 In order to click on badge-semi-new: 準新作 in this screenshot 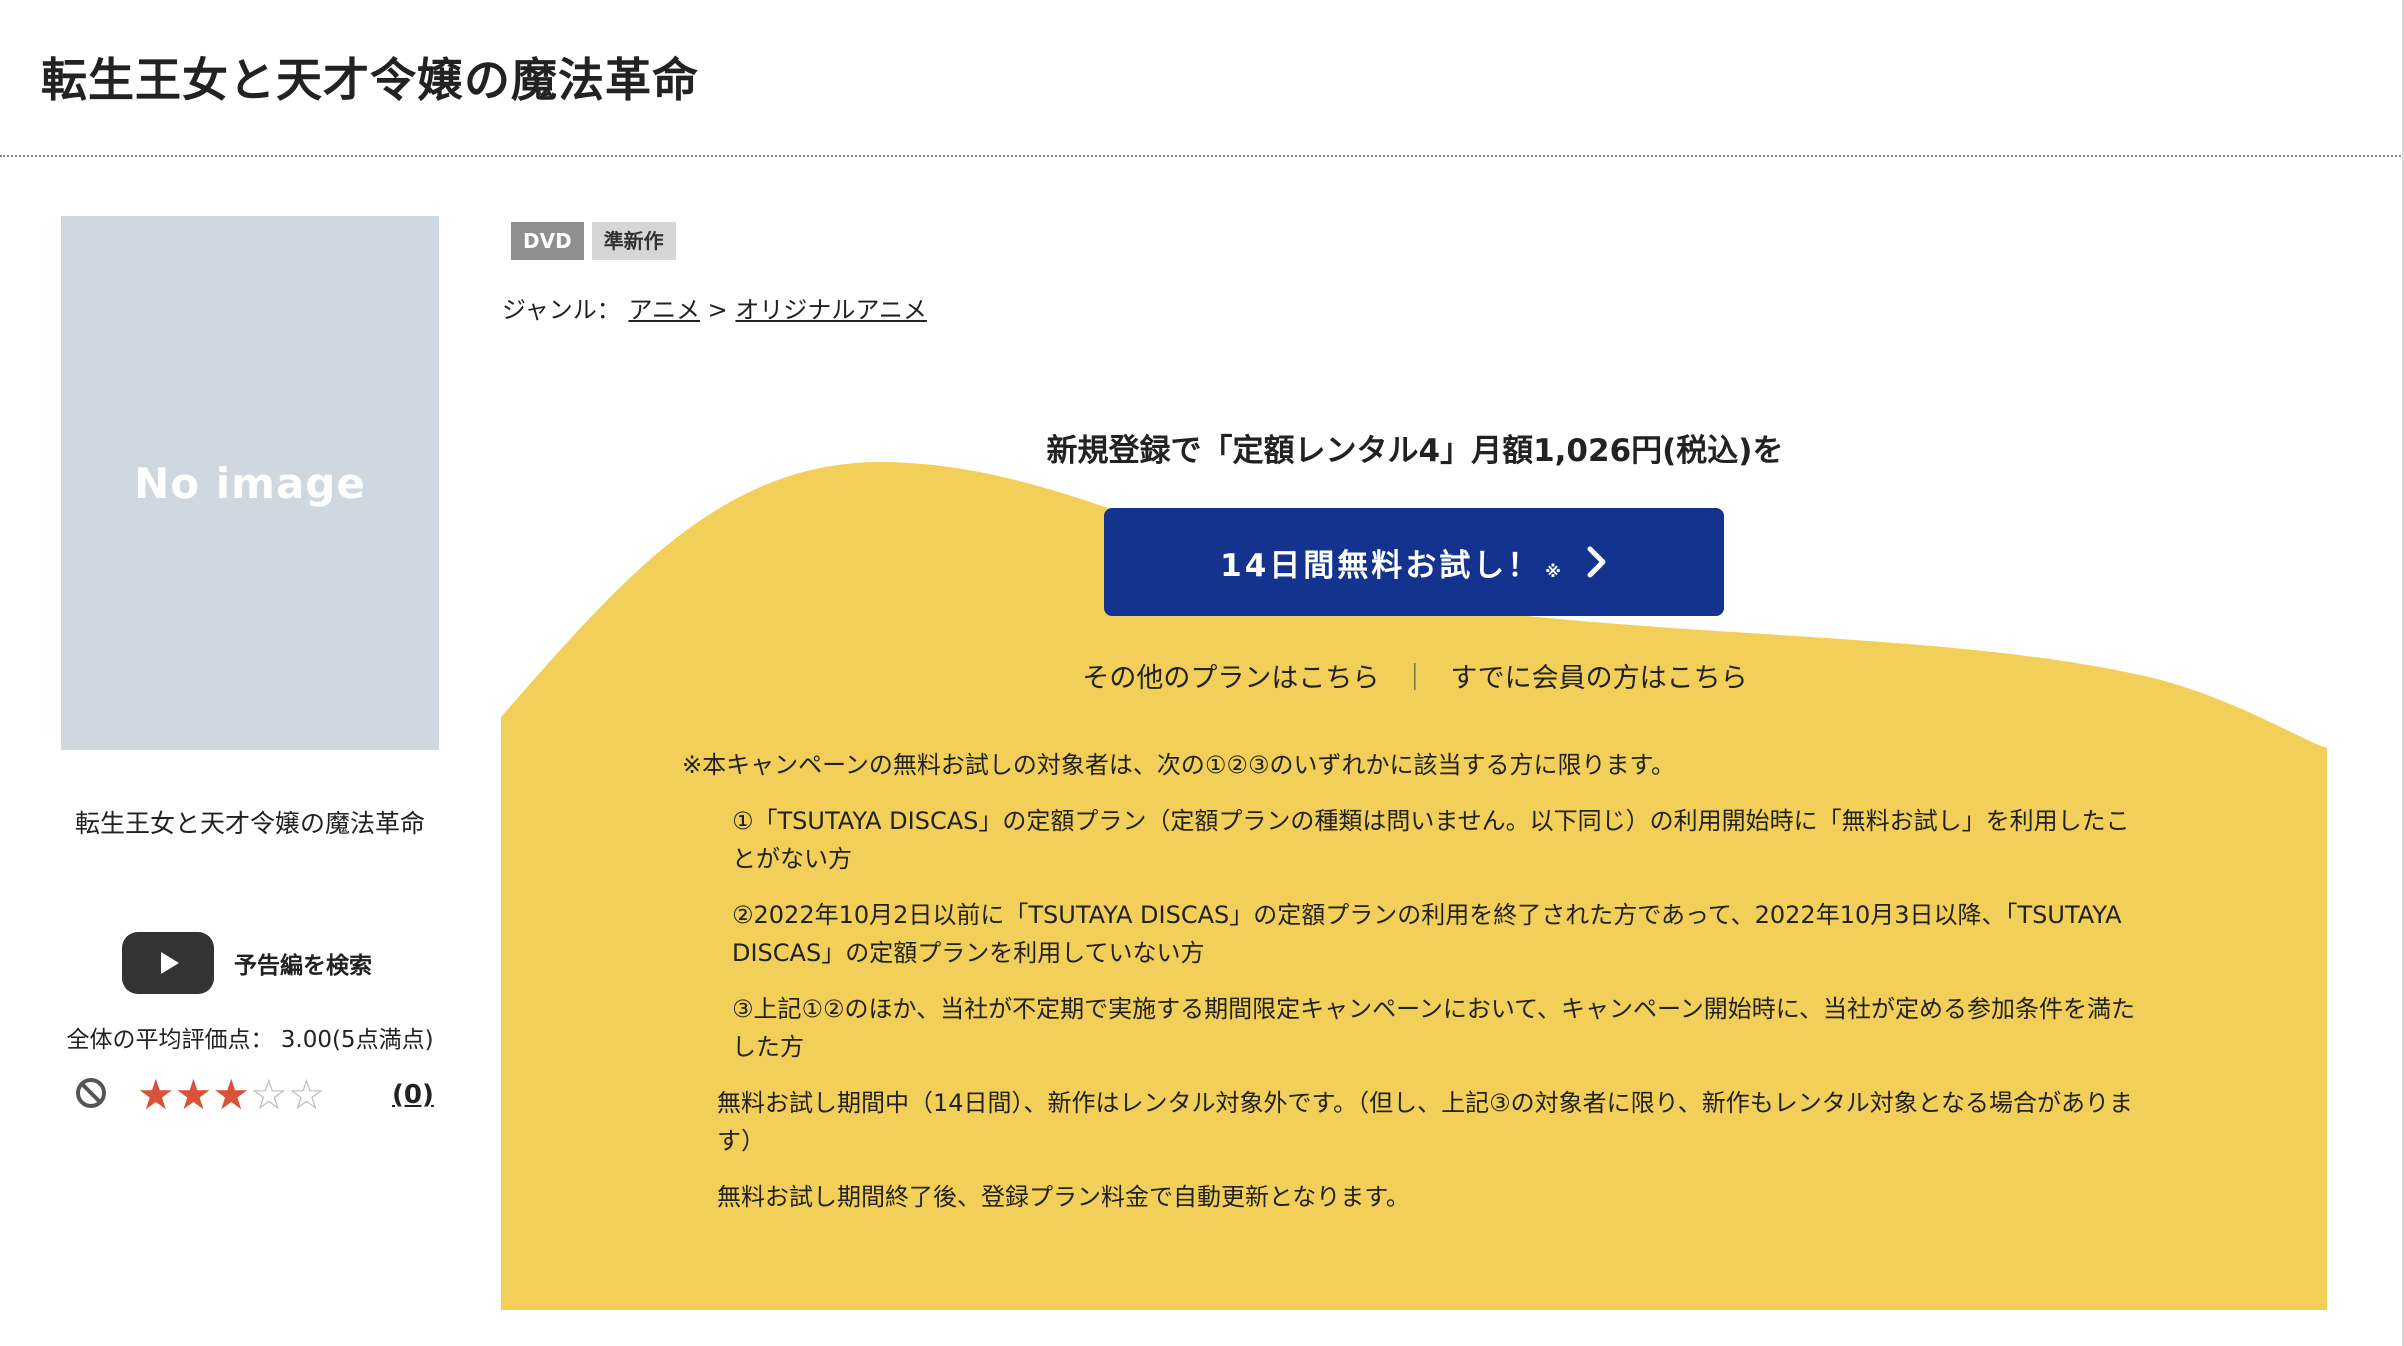, I will do `click(633, 241)`.